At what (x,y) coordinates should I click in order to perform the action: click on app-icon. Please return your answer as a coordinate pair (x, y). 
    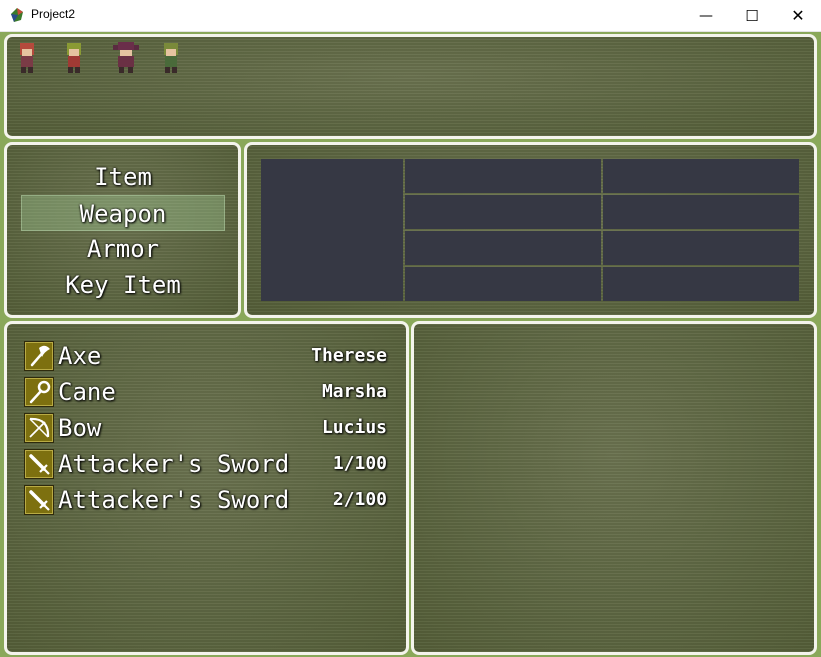
    Looking at the image, I should click on (17, 15).